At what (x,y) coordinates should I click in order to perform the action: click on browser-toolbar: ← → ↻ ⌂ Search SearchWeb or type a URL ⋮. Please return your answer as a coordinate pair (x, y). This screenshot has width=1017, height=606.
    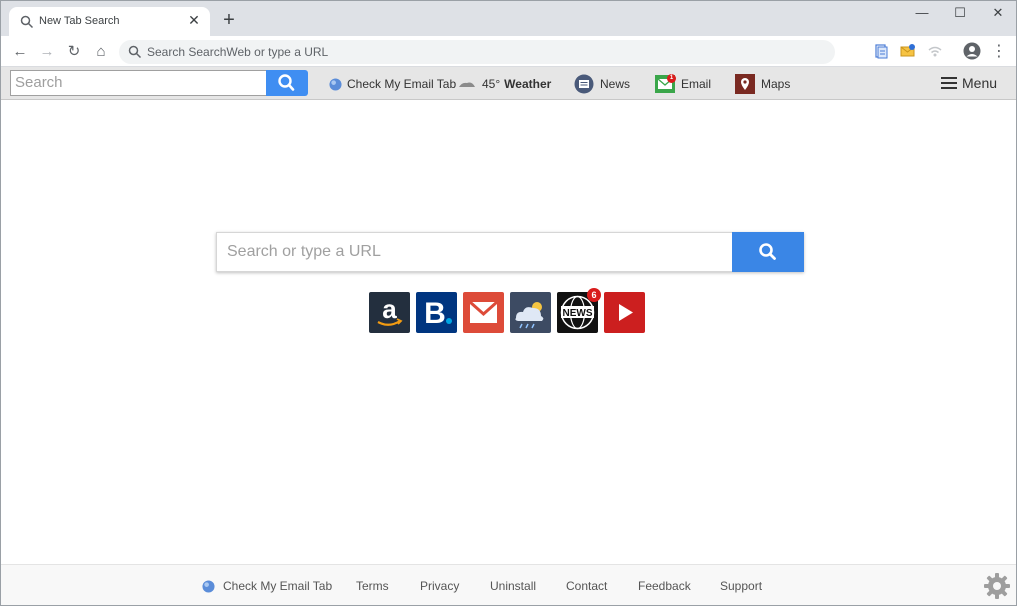
    Looking at the image, I should click on (508, 51).